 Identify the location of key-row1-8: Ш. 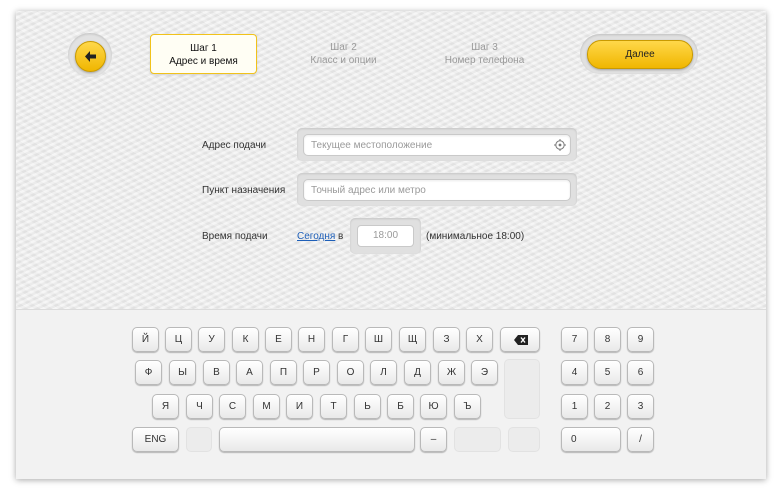
(378, 339).